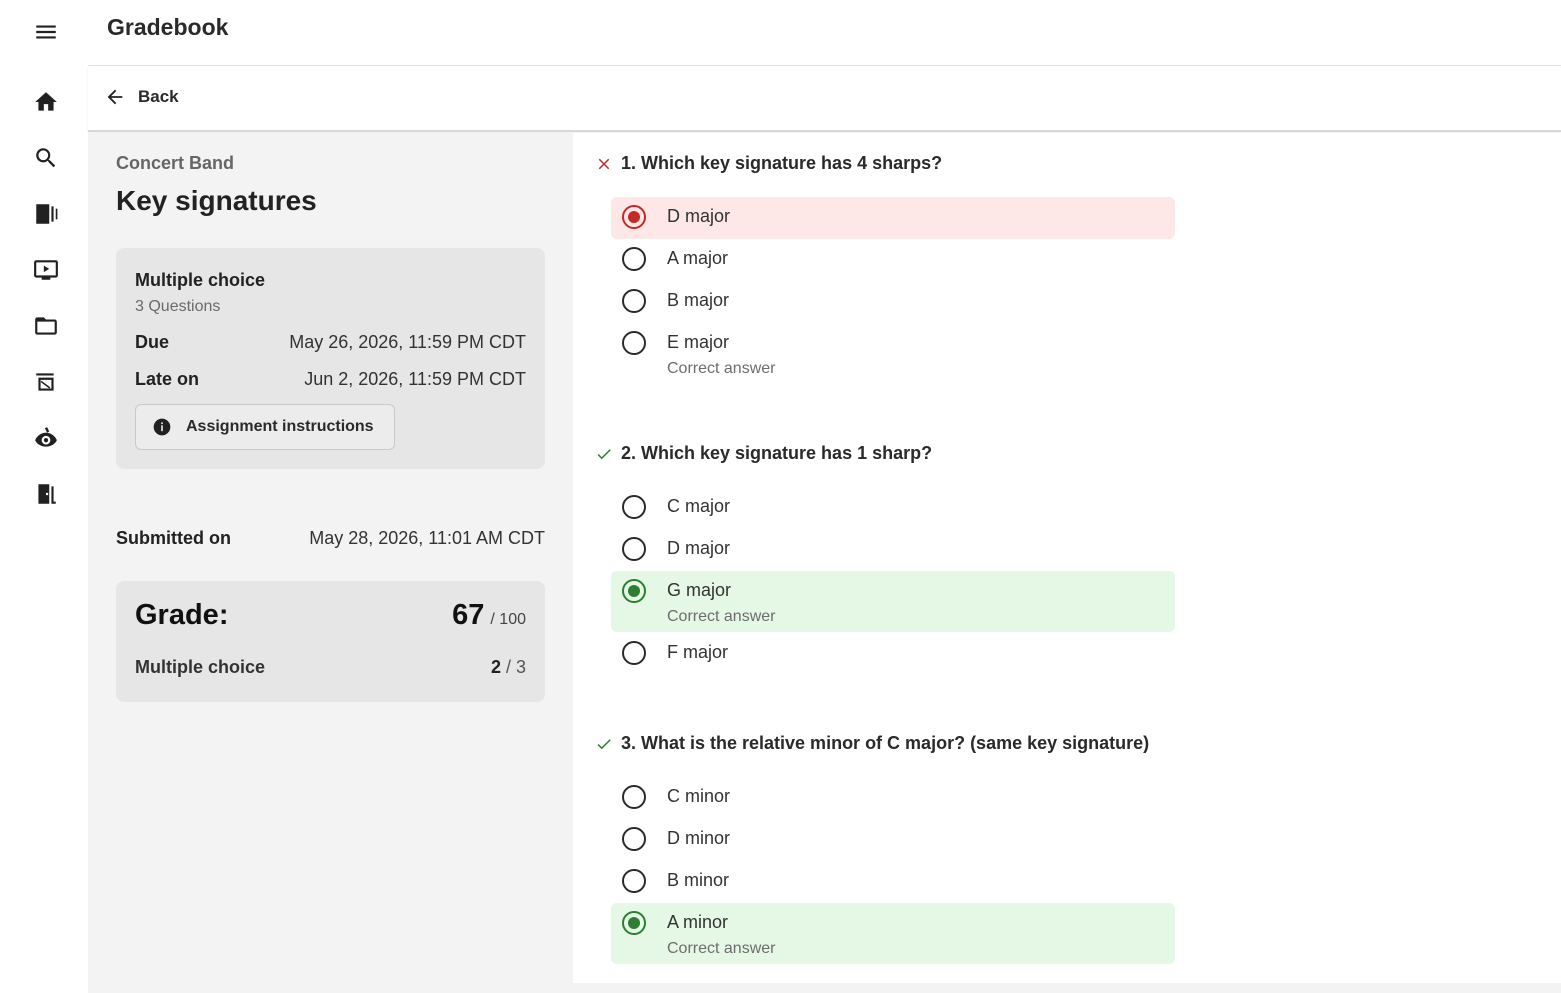 This screenshot has height=993, width=1561. What do you see at coordinates (699, 838) in the screenshot?
I see `q3-option-2-label: D minor` at bounding box center [699, 838].